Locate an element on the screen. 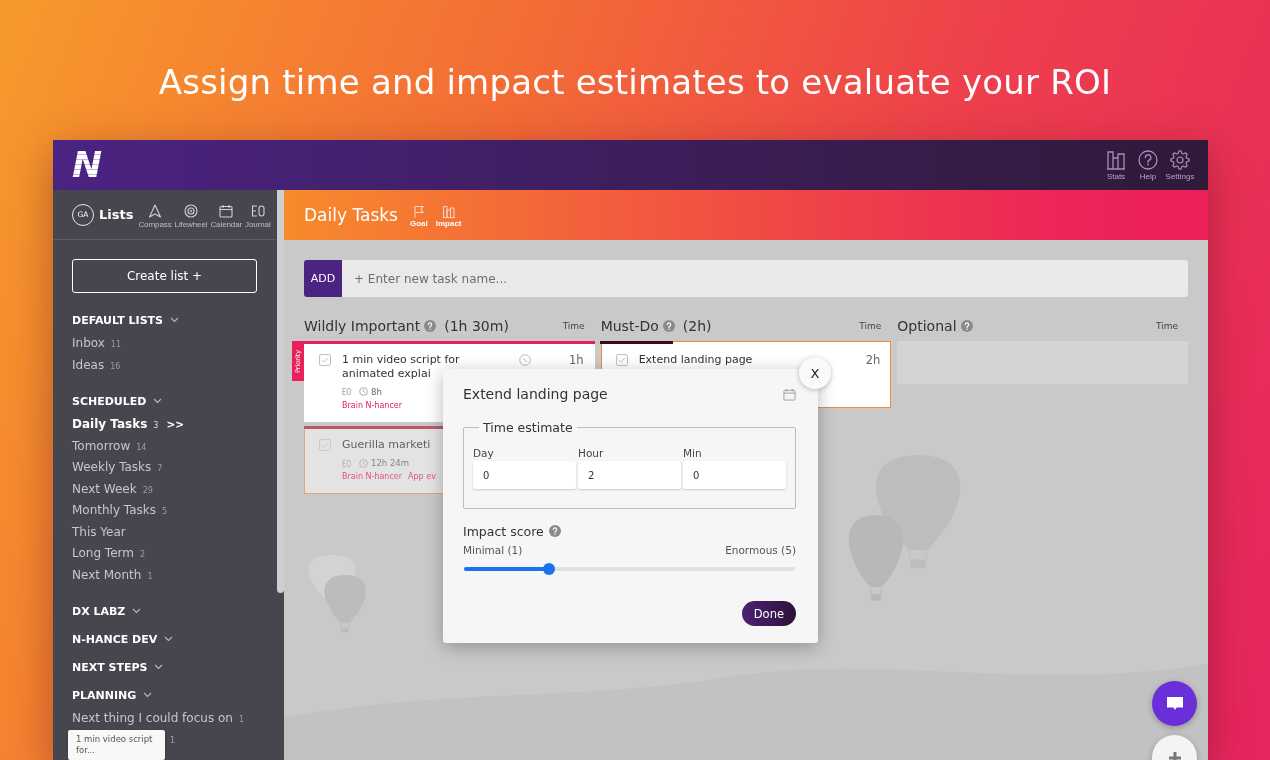 The width and height of the screenshot is (1270, 760). dialog-title: Extend landing page is located at coordinates (535, 394).